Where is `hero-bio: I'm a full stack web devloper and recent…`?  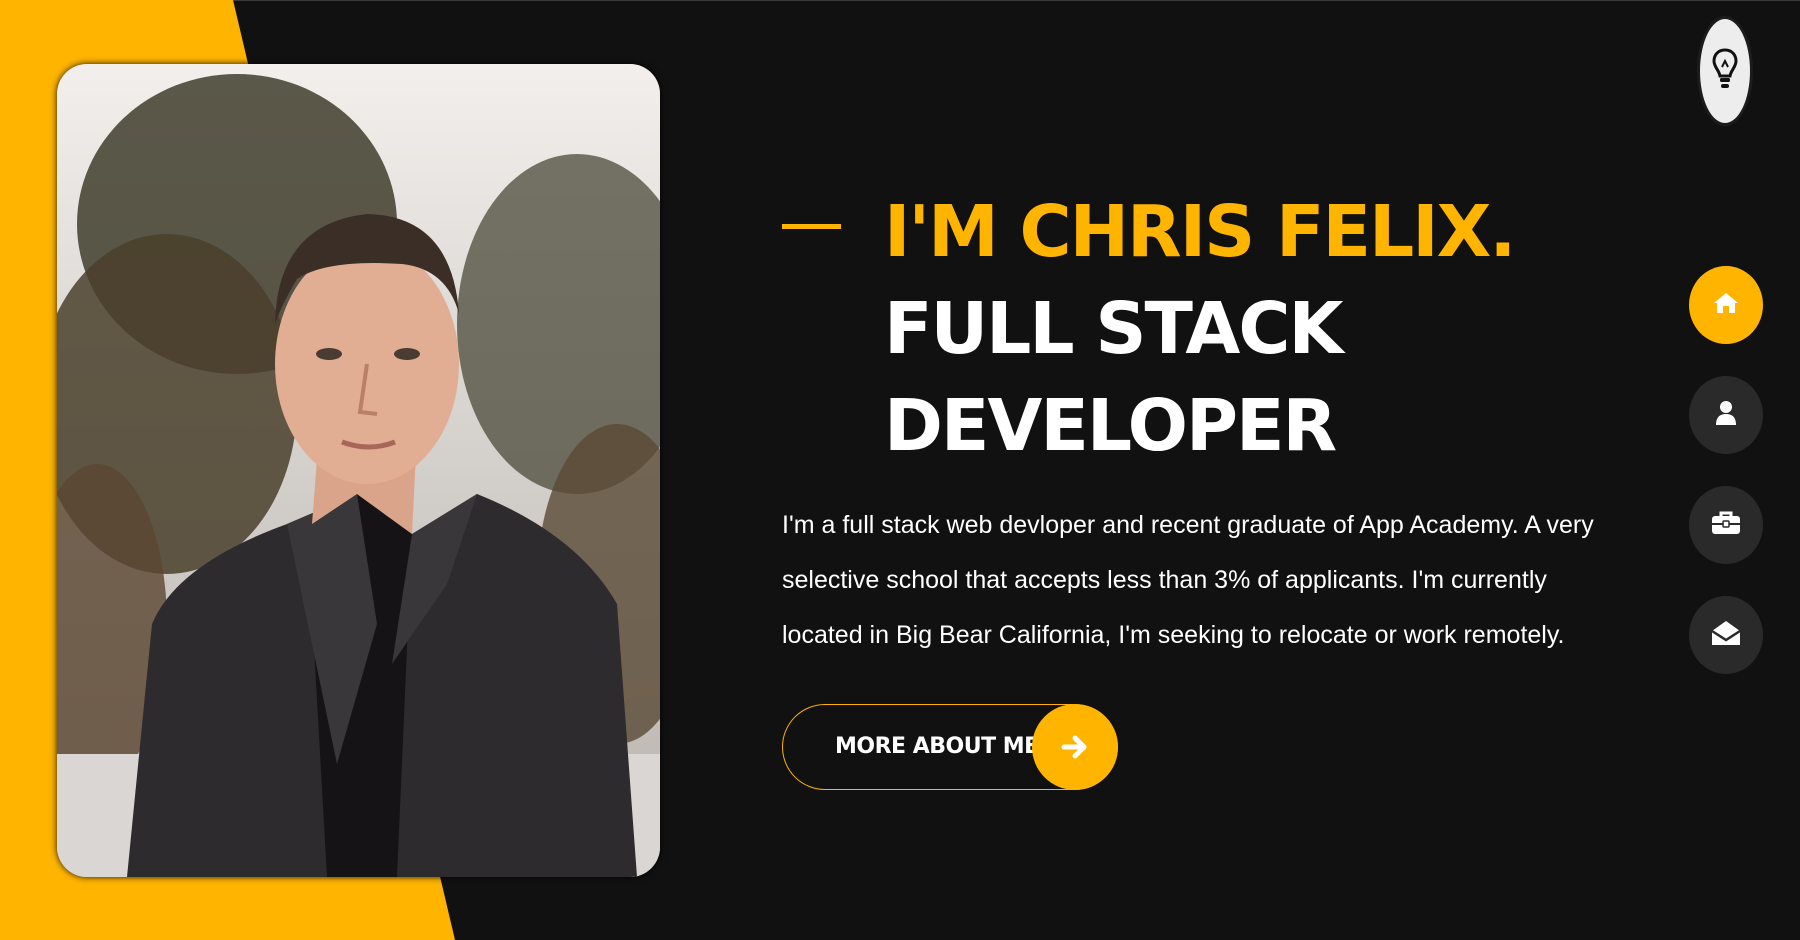 hero-bio: I'm a full stack web devloper and recent… is located at coordinates (1188, 580).